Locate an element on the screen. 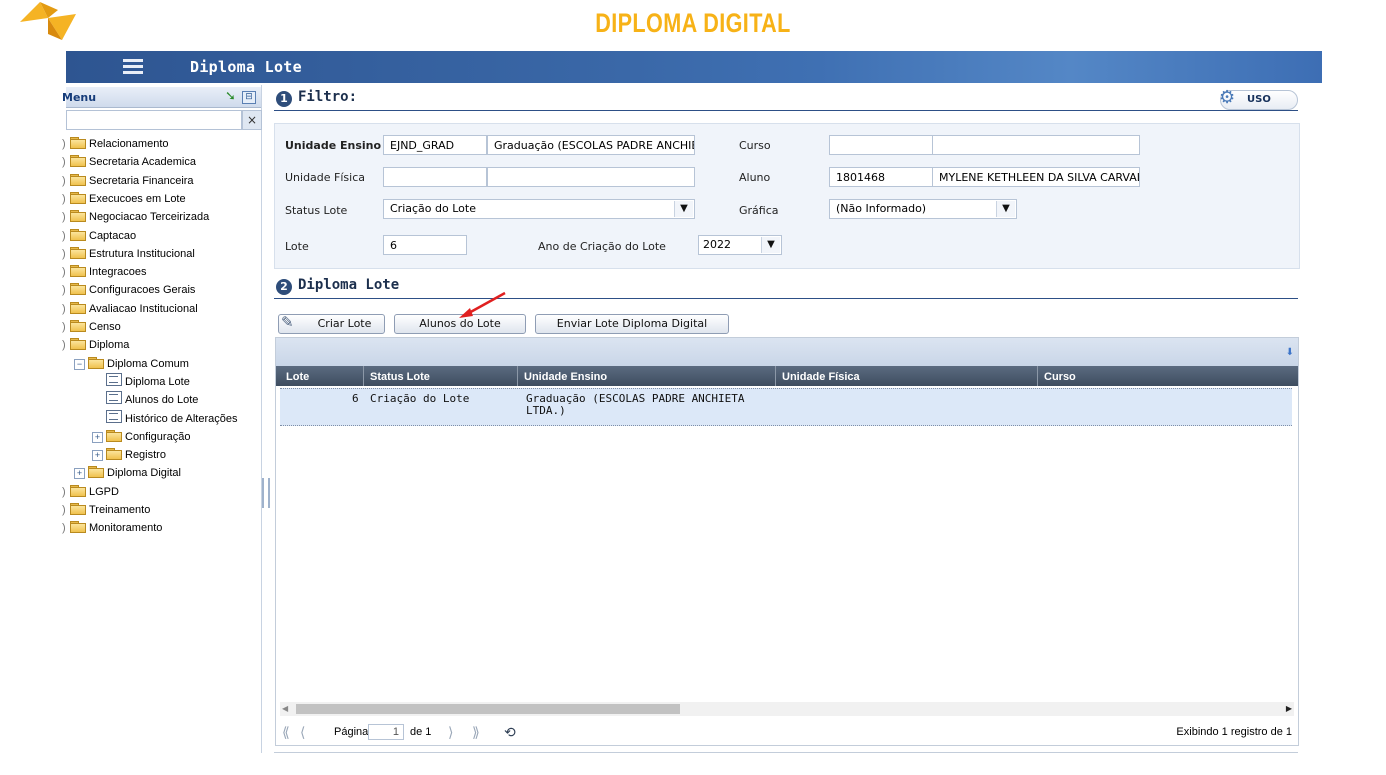  sidebar-item-label: Diploma Lote is located at coordinates (157, 382).